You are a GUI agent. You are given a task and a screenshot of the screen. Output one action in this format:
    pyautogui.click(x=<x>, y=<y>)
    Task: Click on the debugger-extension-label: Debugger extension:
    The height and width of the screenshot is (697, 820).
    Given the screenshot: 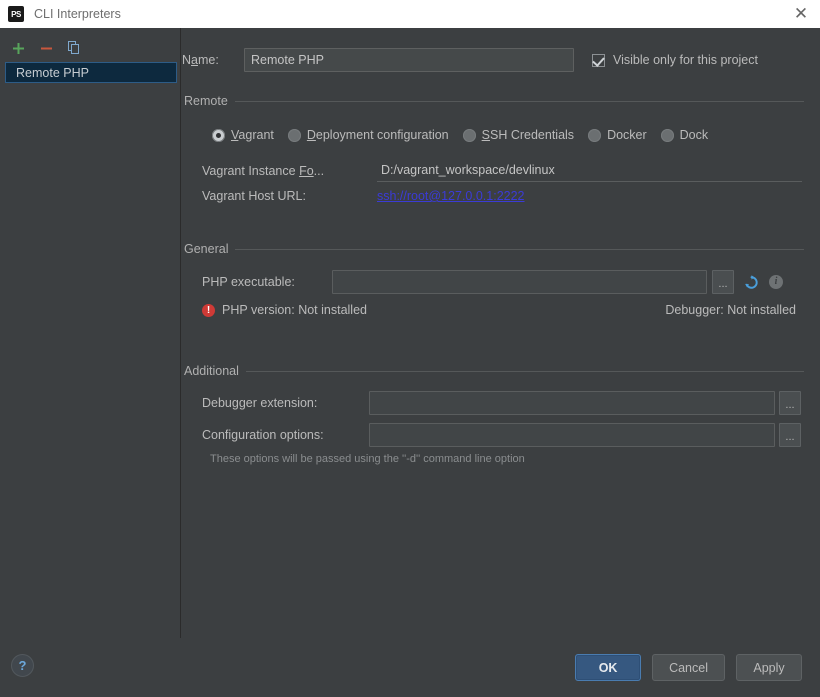 What is the action you would take?
    pyautogui.click(x=260, y=403)
    